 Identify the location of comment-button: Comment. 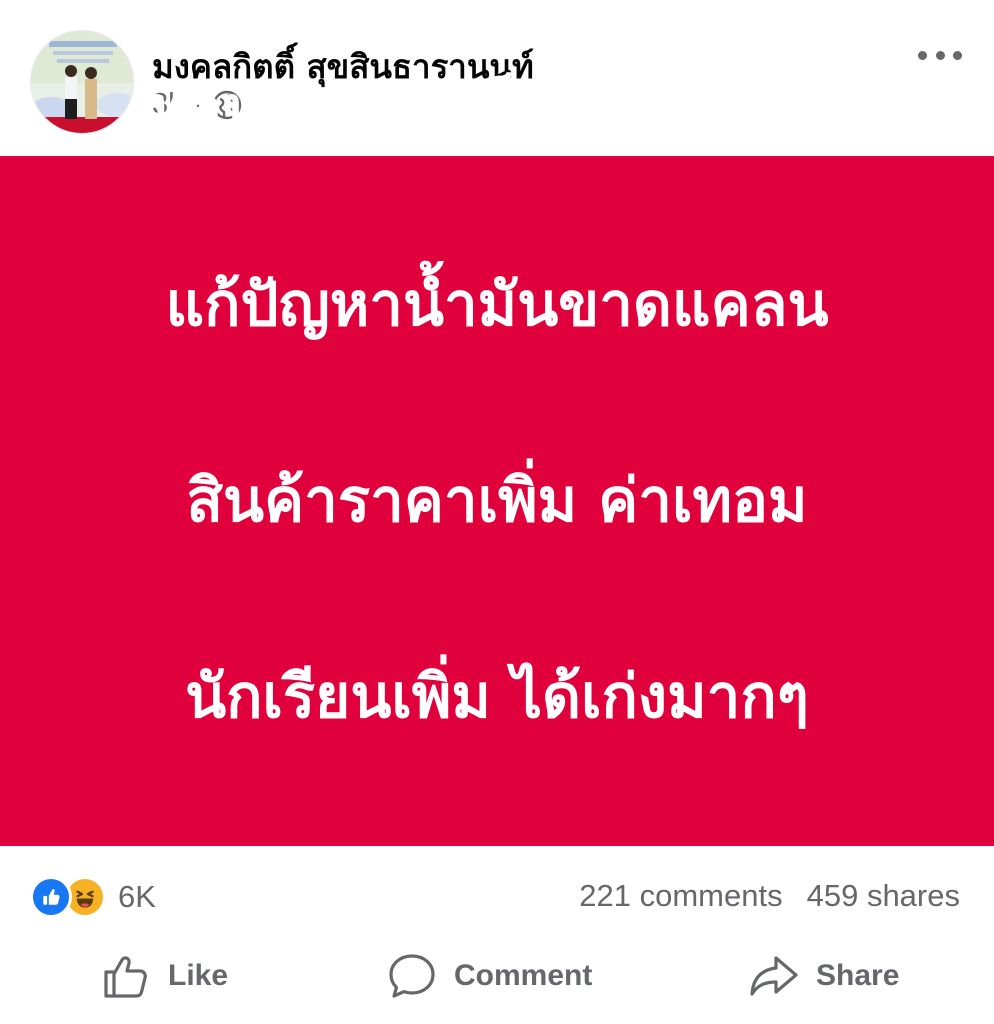
(489, 976).